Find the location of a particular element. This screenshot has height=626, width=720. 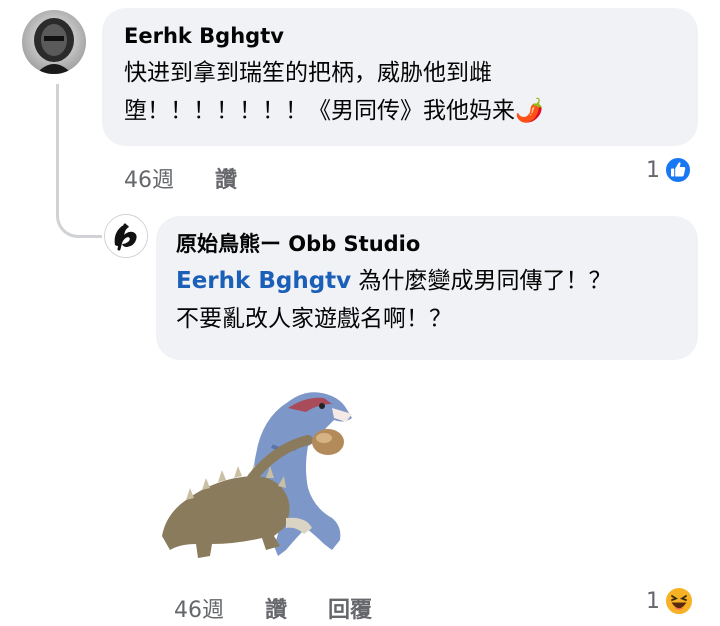

comment-time: 46週 is located at coordinates (149, 180).